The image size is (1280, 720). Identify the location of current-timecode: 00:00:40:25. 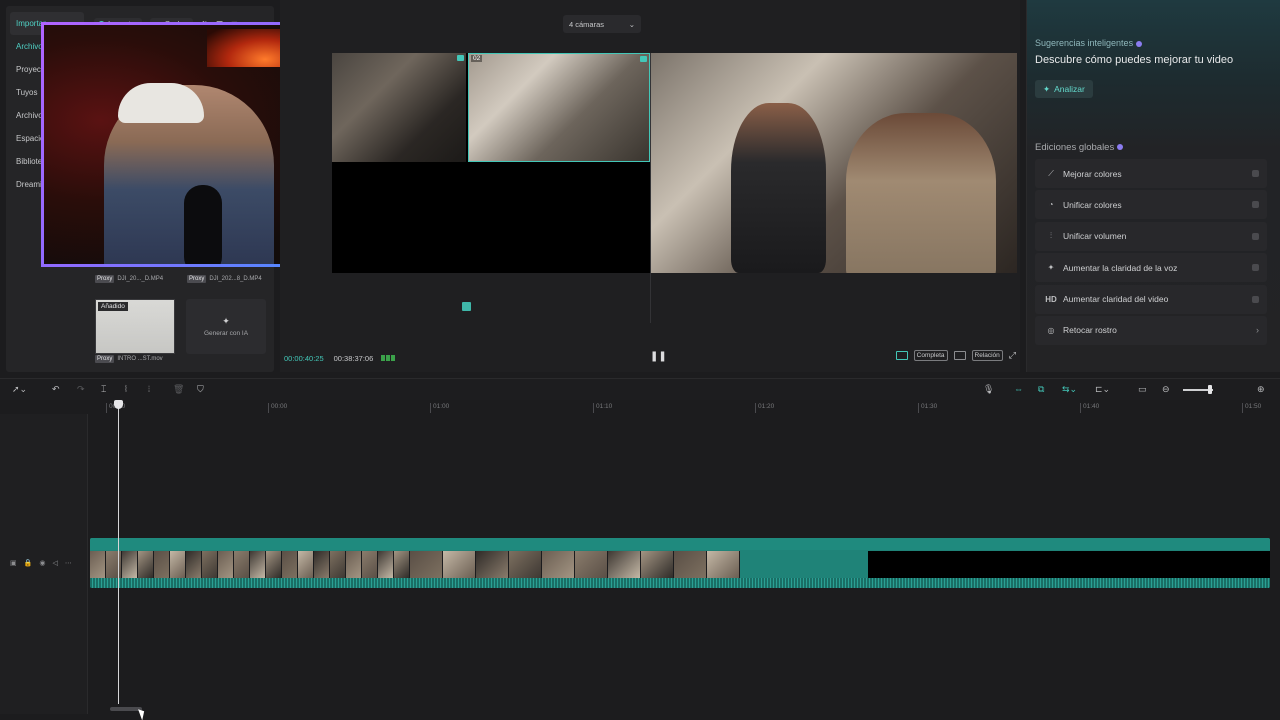
(304, 358).